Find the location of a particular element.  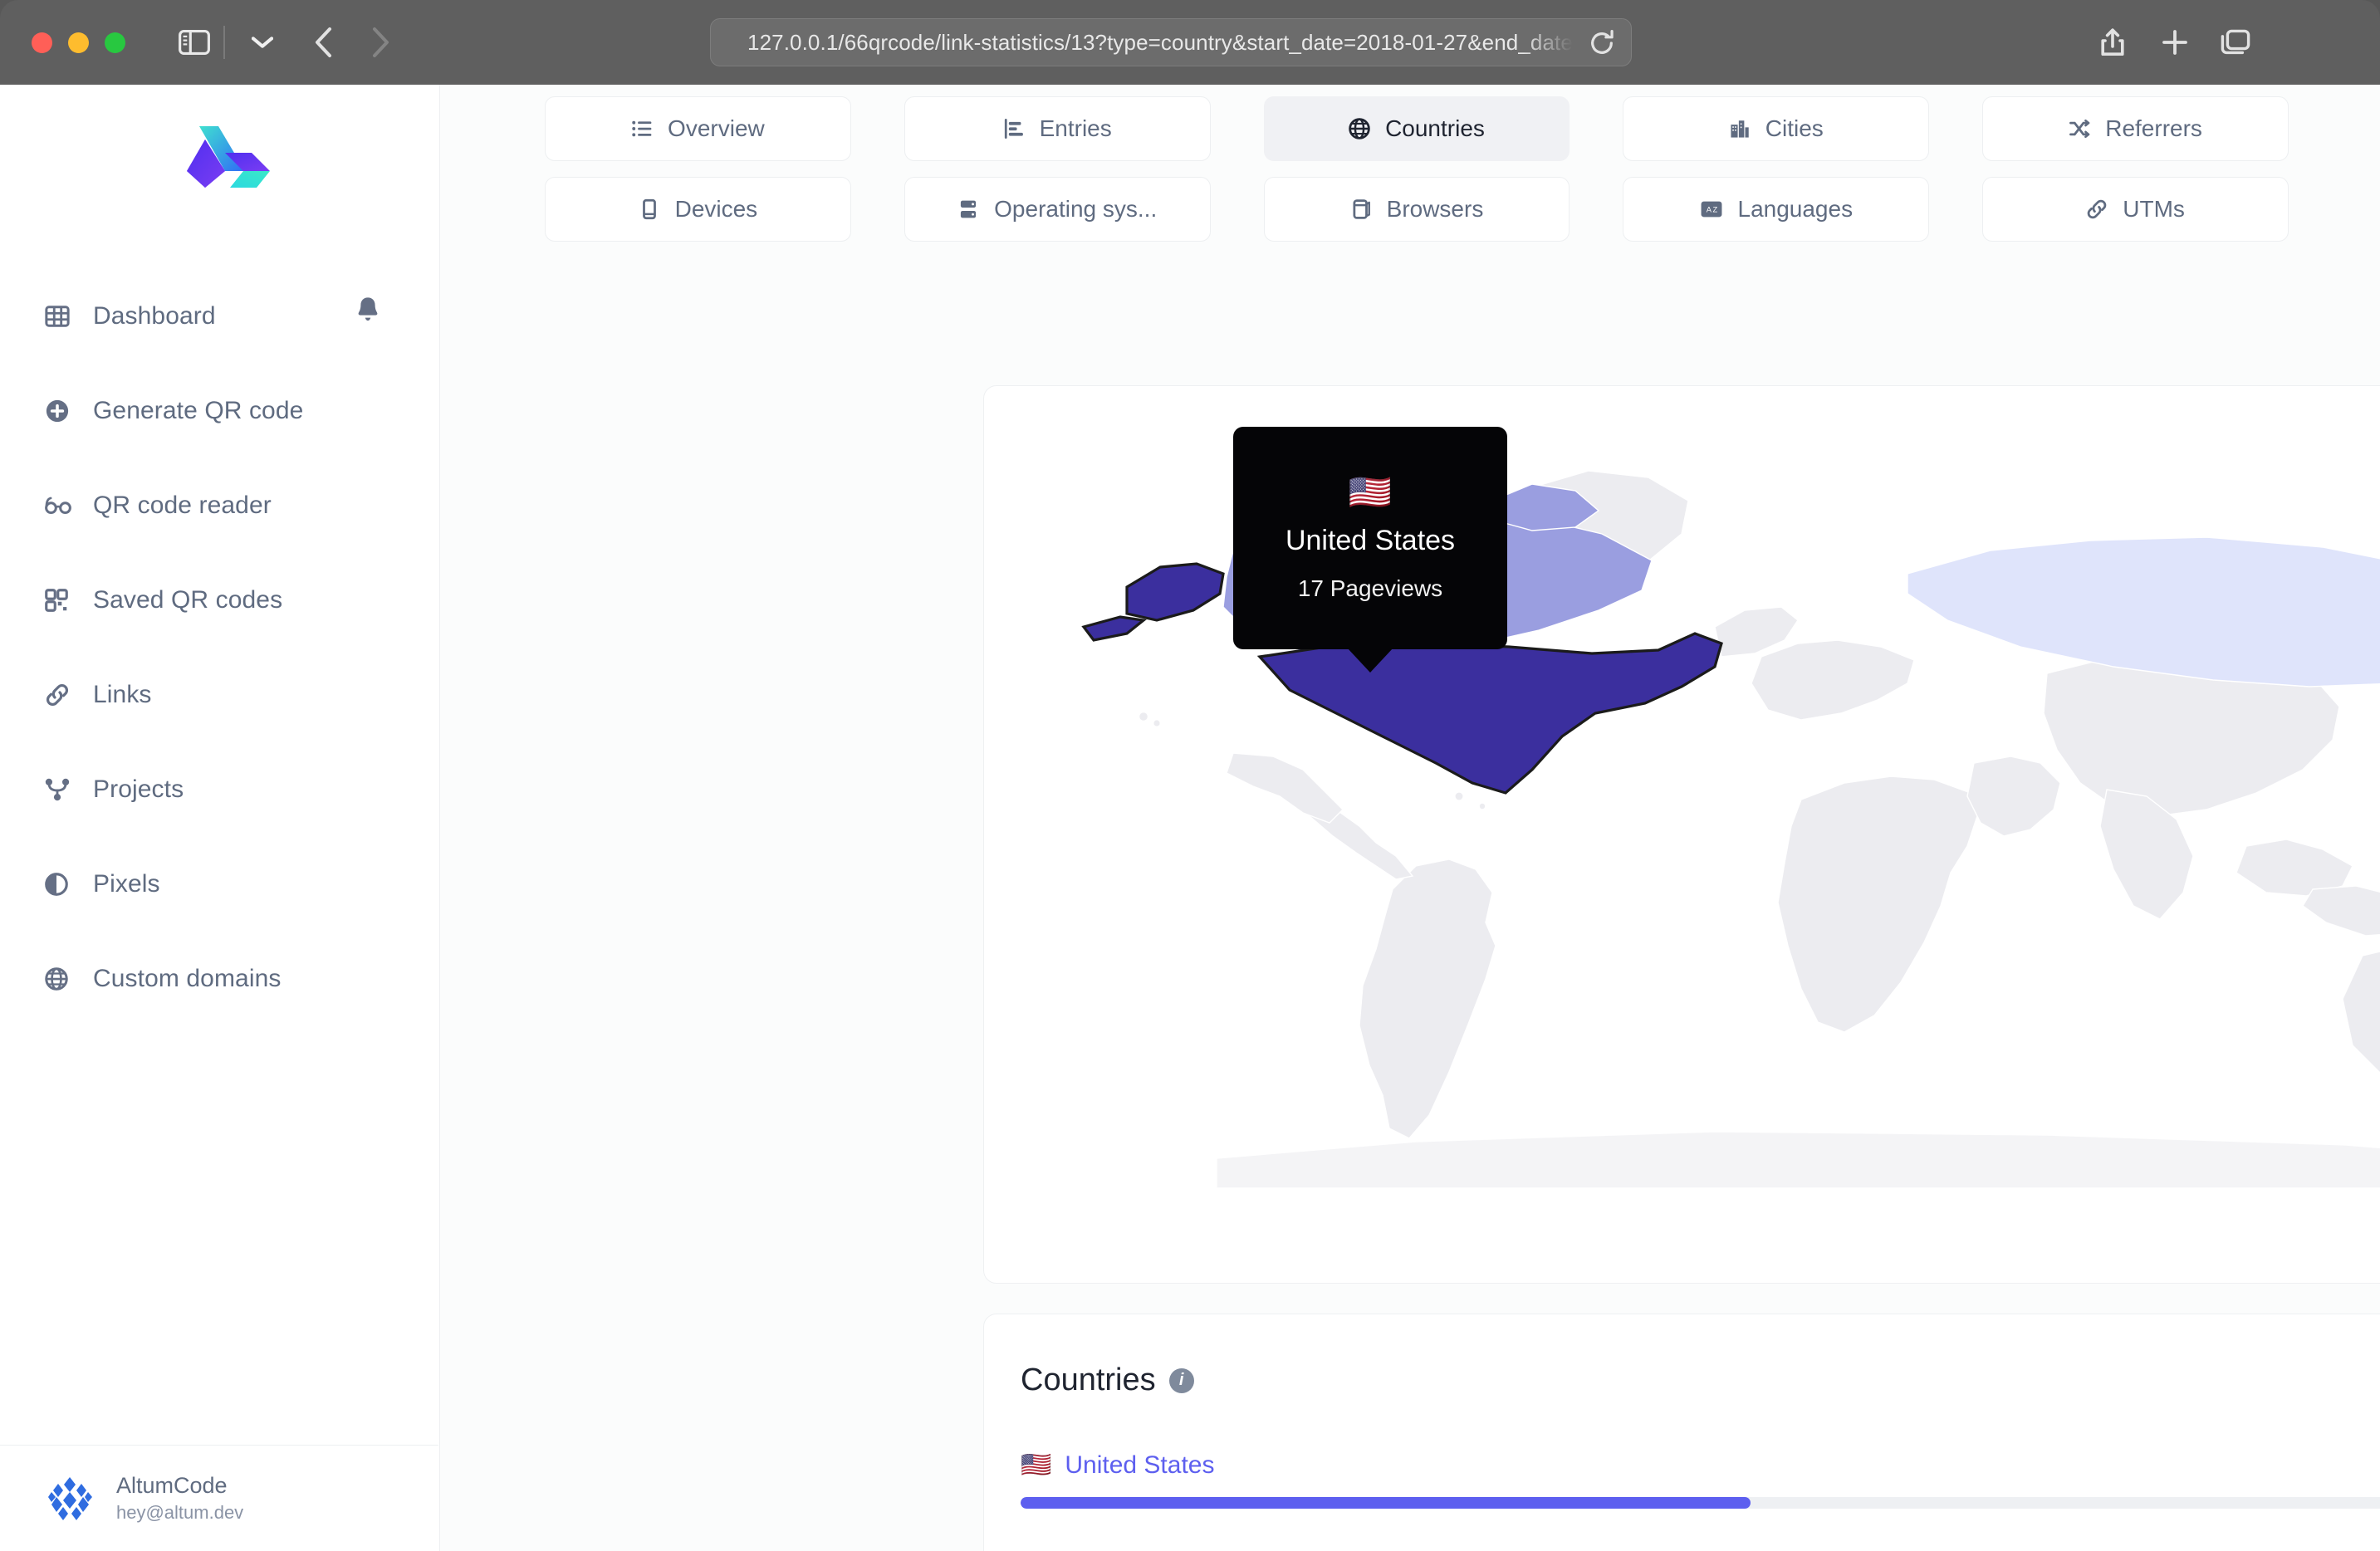

tab-label: Devices is located at coordinates (716, 209).